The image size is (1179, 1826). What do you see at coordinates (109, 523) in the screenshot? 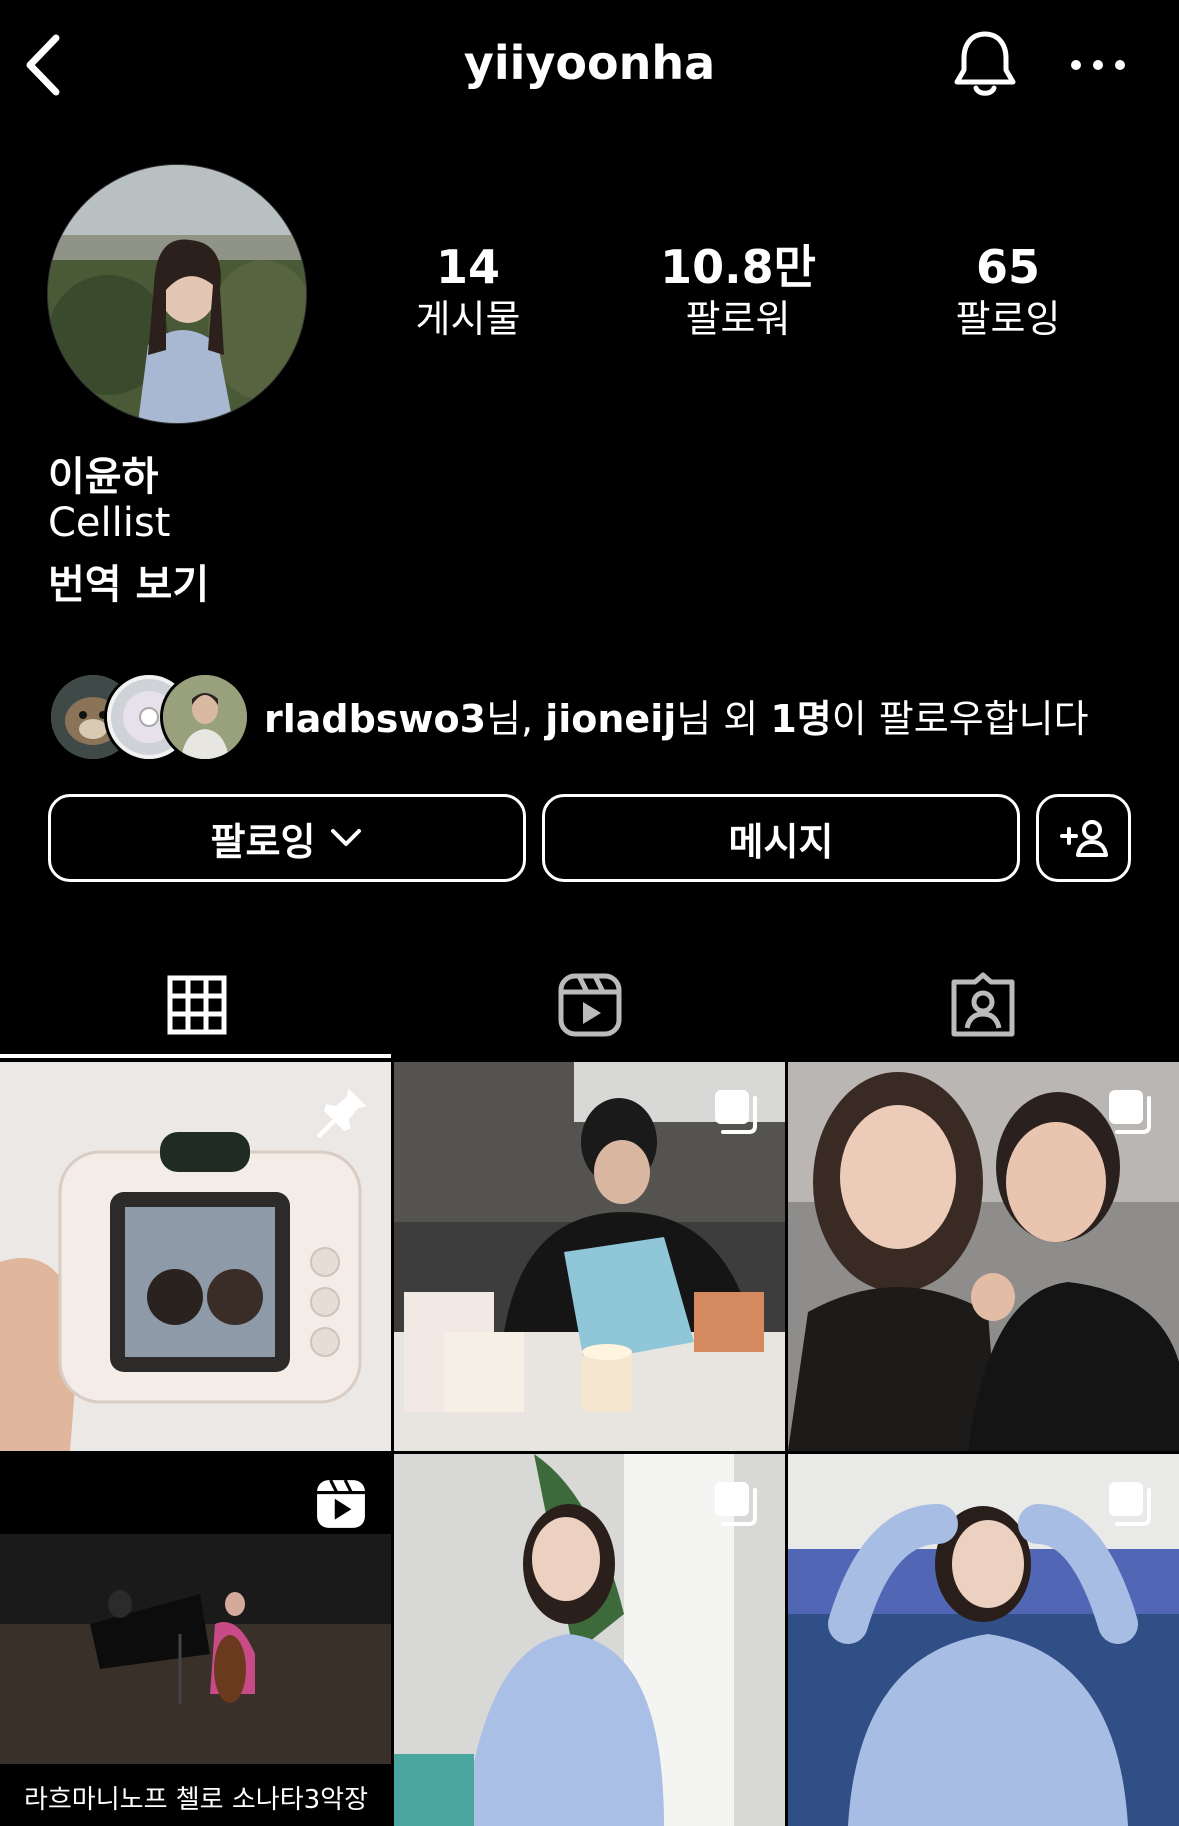
I see `bio-description: Cellist` at bounding box center [109, 523].